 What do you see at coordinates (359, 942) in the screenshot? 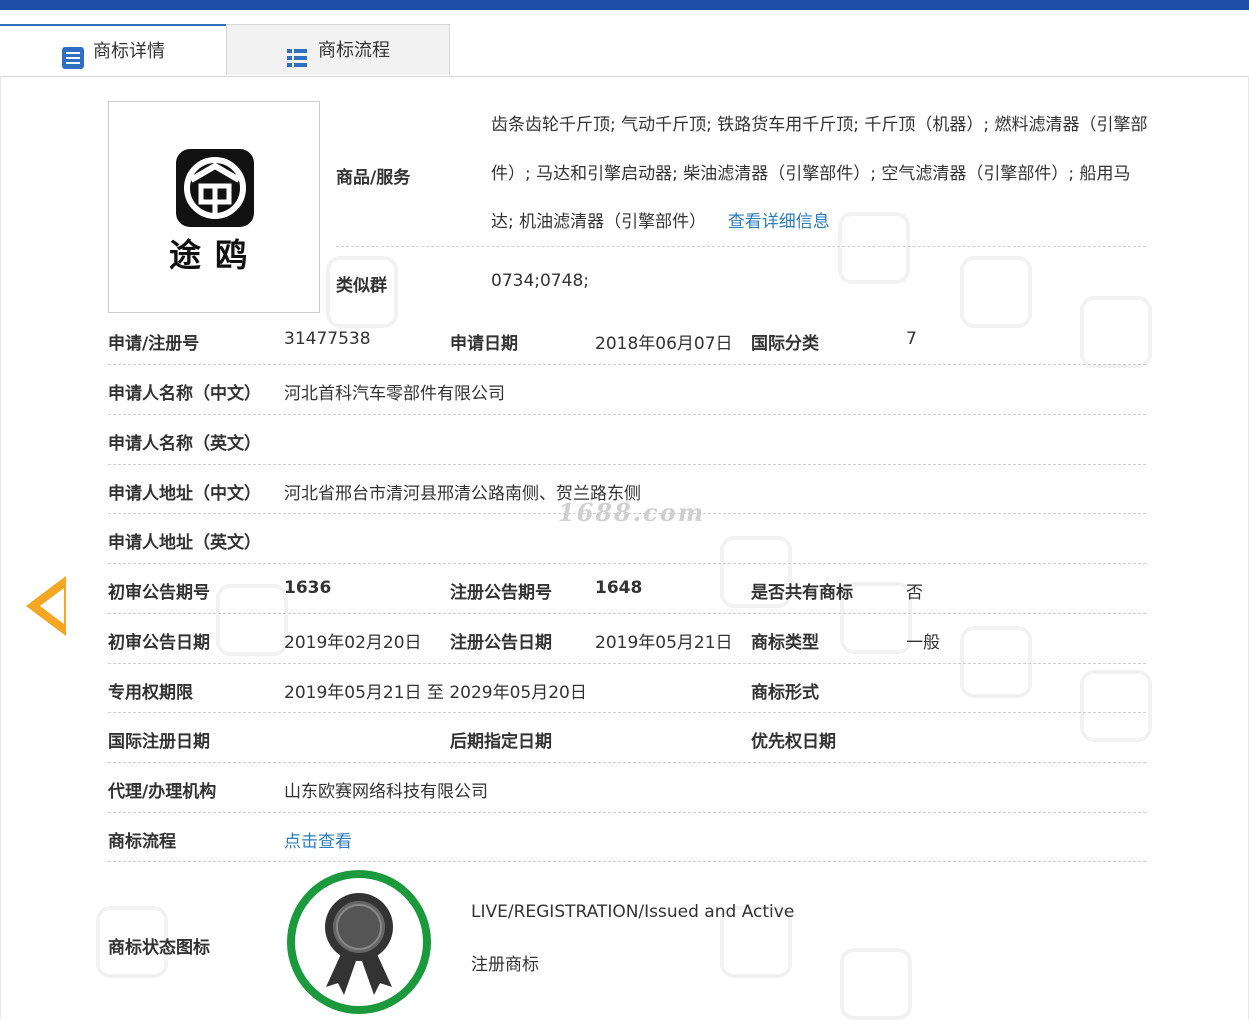
I see `registered-badge-icon` at bounding box center [359, 942].